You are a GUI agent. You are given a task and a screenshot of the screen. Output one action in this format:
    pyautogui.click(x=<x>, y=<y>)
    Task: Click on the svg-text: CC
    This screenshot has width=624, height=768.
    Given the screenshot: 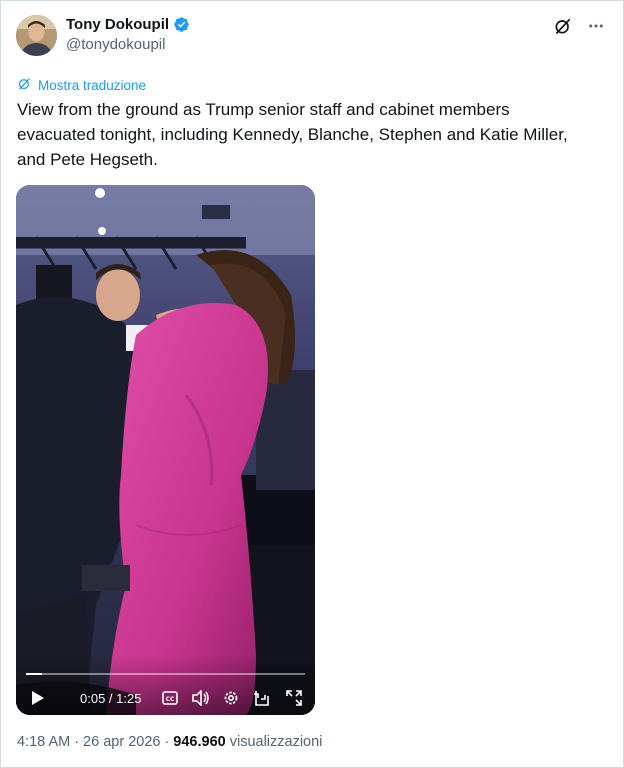 What is the action you would take?
    pyautogui.click(x=170, y=699)
    